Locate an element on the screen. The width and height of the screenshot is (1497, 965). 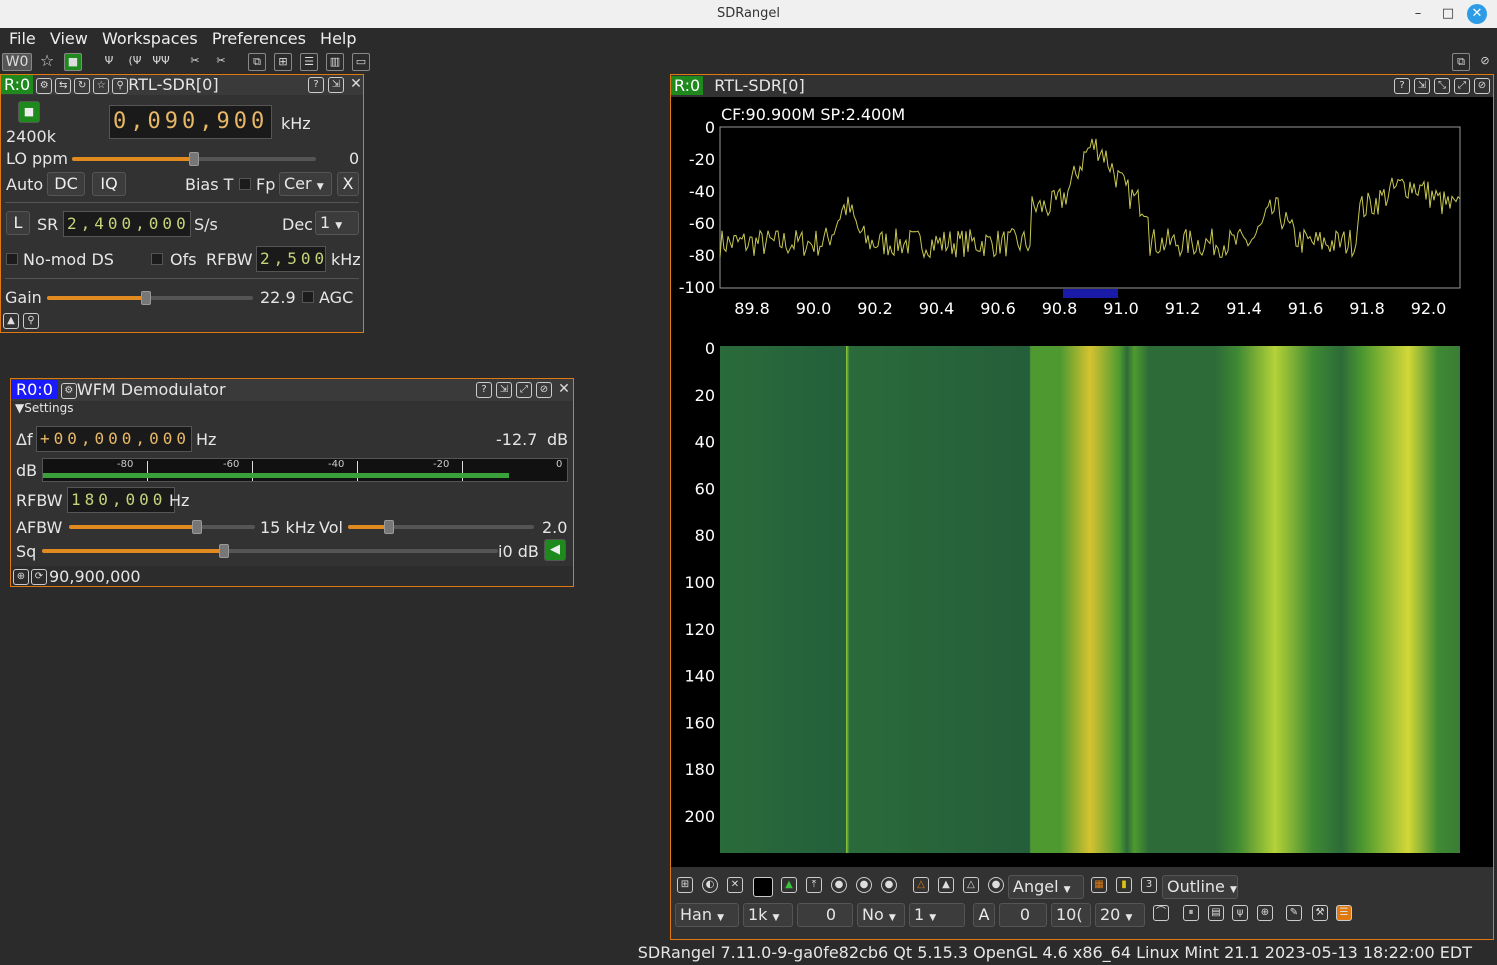
averaging-select: 1 ▼ is located at coordinates (937, 915).